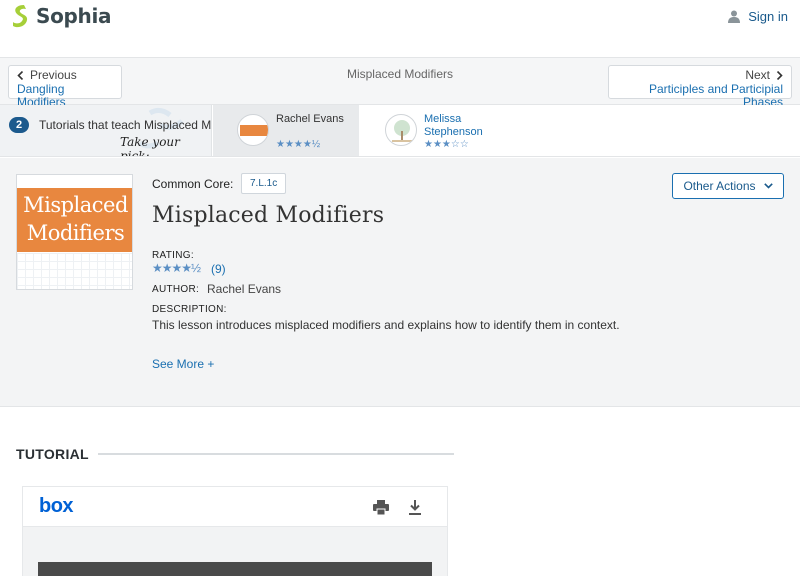  Describe the element at coordinates (193, 184) in the screenshot. I see `common-core-label: Common Core:` at that location.